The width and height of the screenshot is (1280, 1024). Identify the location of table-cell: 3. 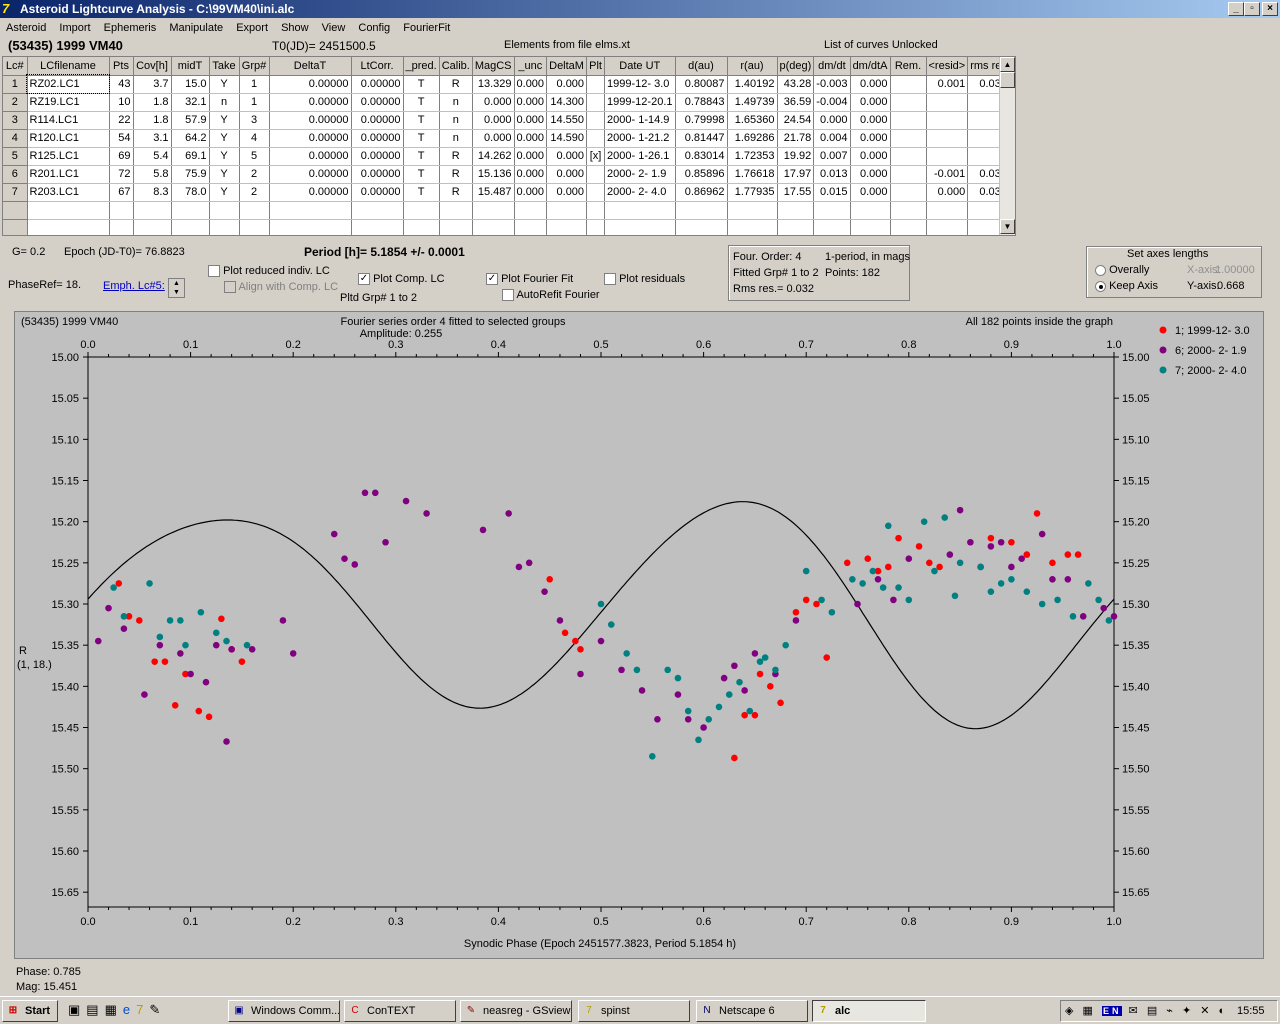
(15, 120).